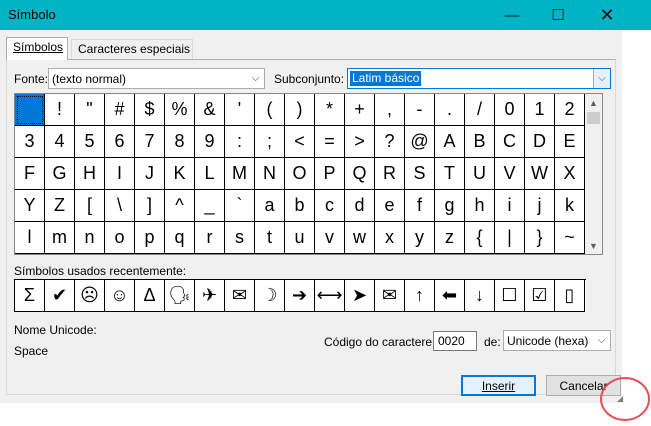 The image size is (651, 426). I want to click on symbol-cell: %, so click(180, 110).